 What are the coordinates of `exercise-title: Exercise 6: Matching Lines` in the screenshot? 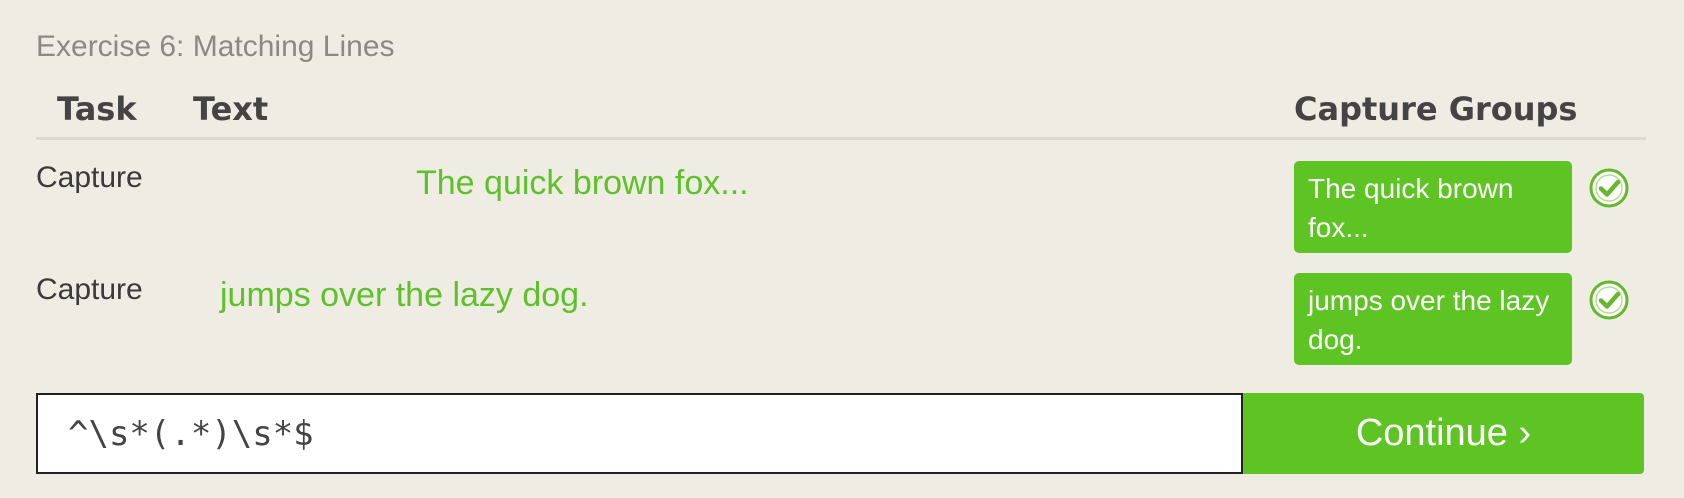 It's located at (215, 46).